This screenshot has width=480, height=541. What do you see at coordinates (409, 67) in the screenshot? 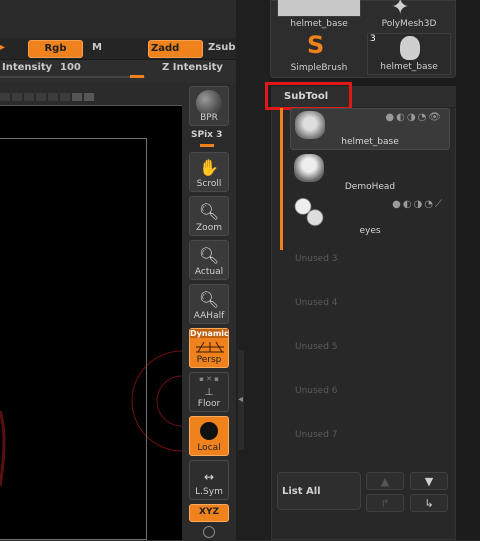
I see `tool-name-helmet-base-2: helmet_base` at bounding box center [409, 67].